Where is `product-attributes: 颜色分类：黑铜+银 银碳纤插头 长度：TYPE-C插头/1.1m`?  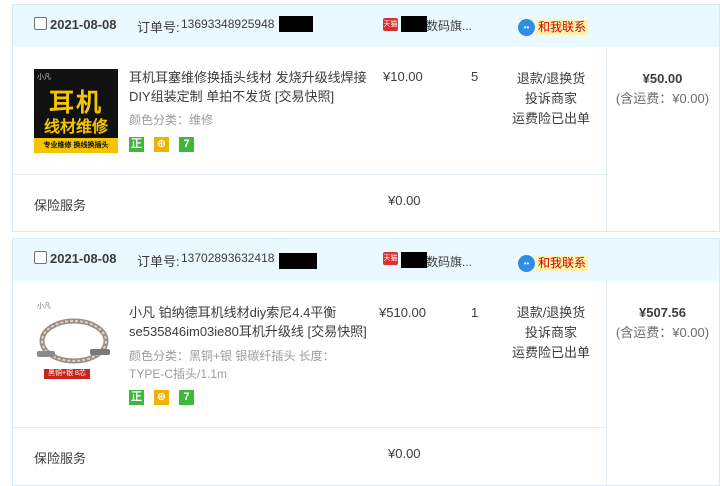
product-attributes: 颜色分类：黑铜+银 银碳纤插头 长度：TYPE-C插头/1.1m is located at coordinates (232, 365).